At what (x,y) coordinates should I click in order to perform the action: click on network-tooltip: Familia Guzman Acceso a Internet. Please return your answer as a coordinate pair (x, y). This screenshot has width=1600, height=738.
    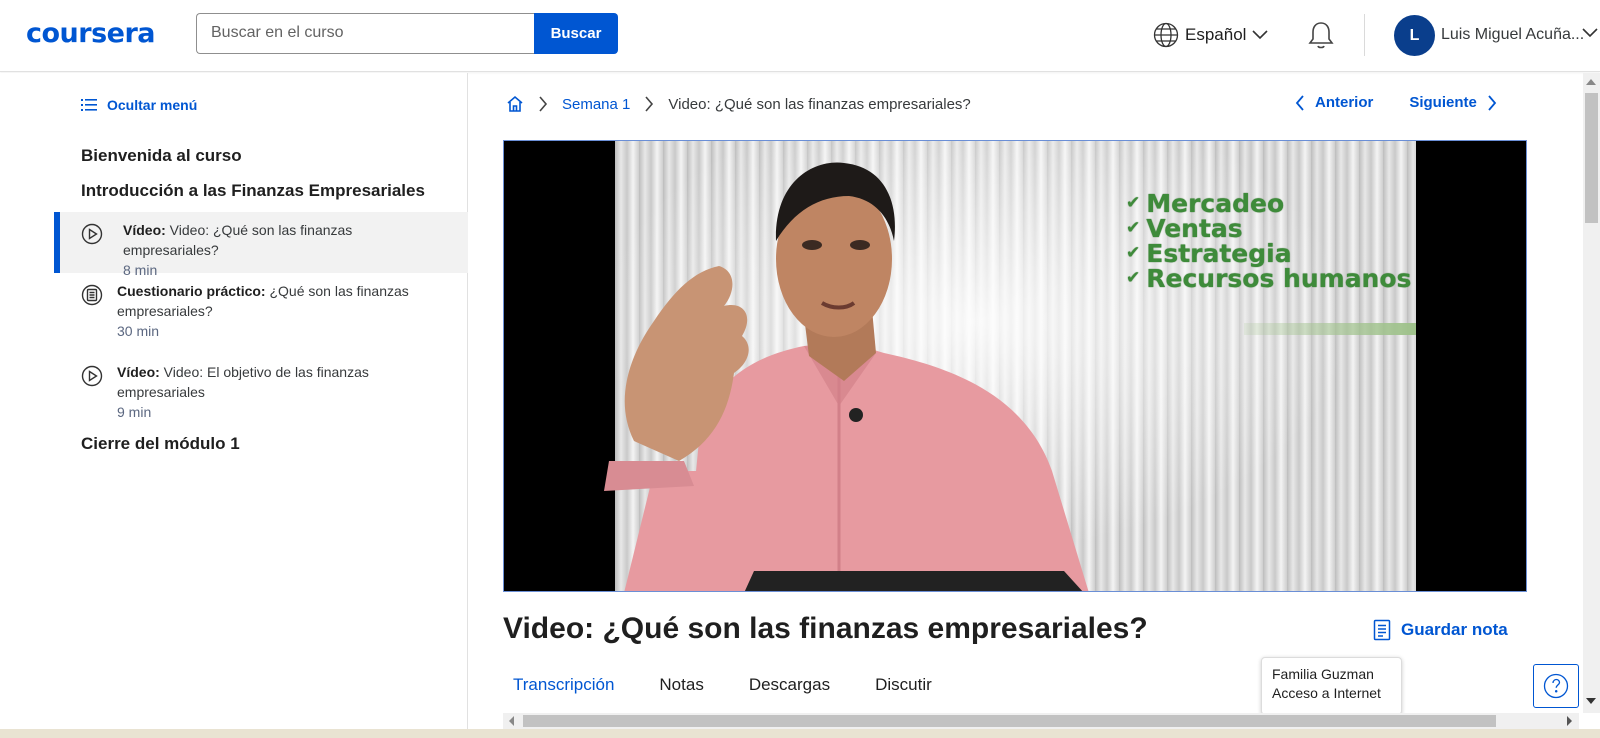
    Looking at the image, I should click on (1331, 686).